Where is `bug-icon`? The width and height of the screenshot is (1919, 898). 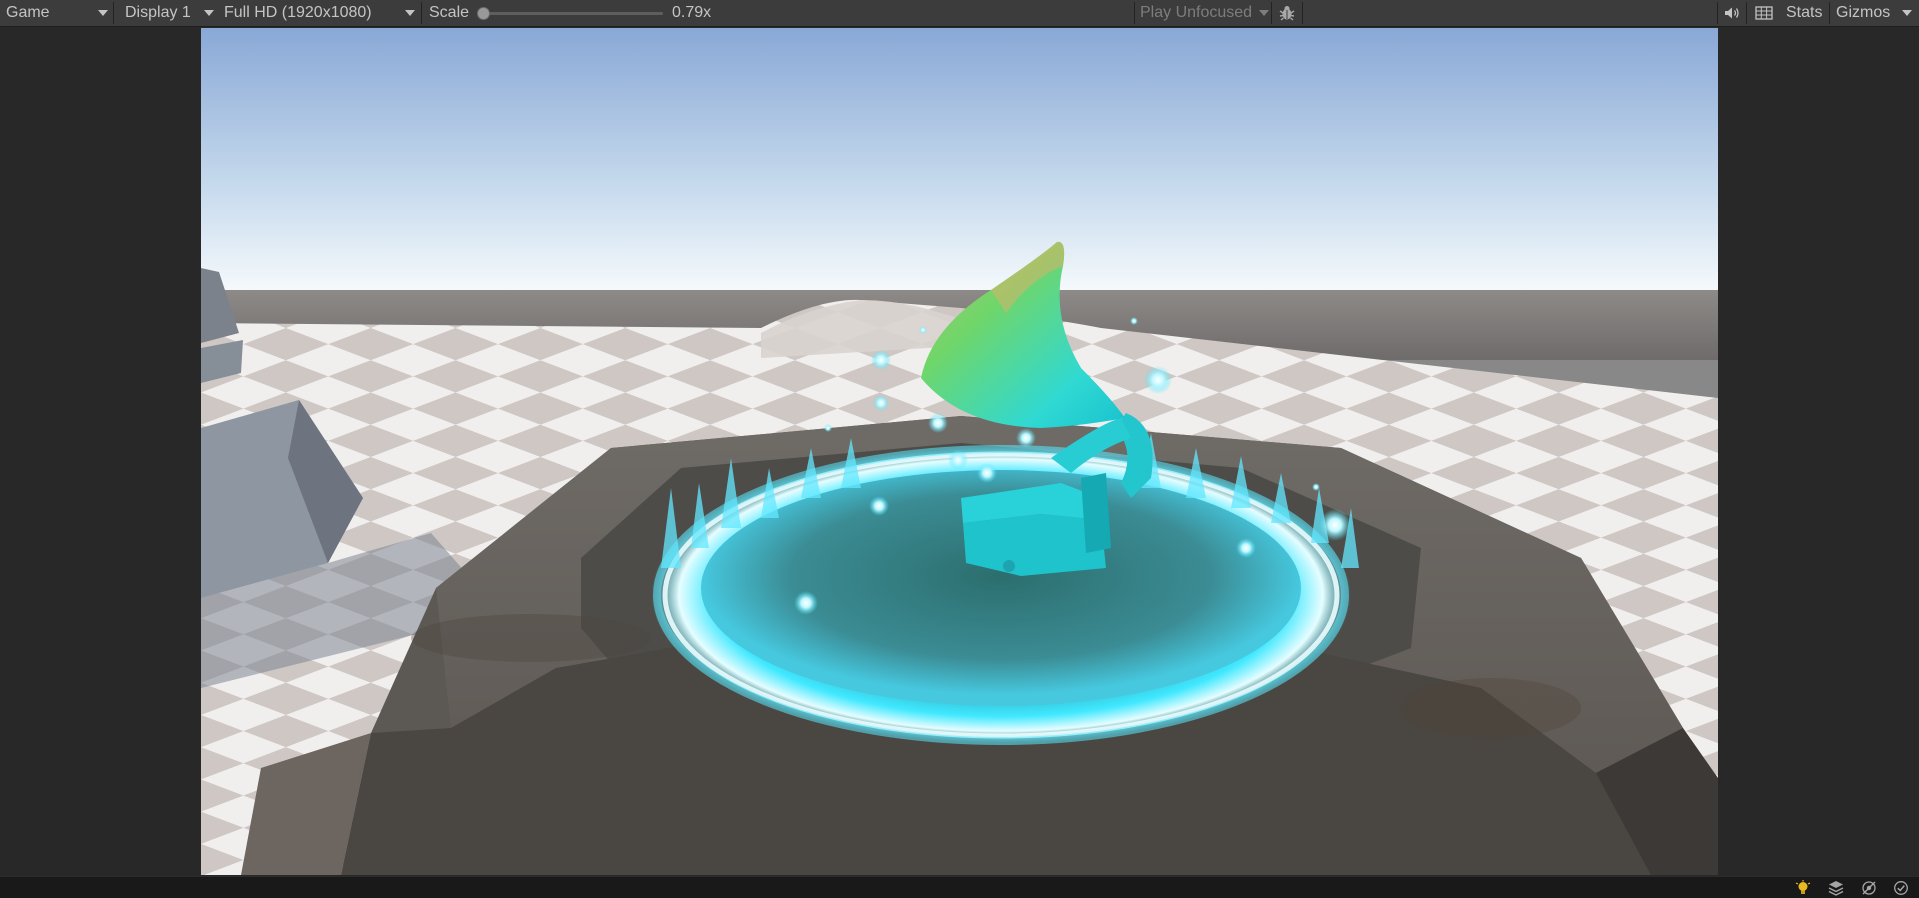
bug-icon is located at coordinates (1287, 13).